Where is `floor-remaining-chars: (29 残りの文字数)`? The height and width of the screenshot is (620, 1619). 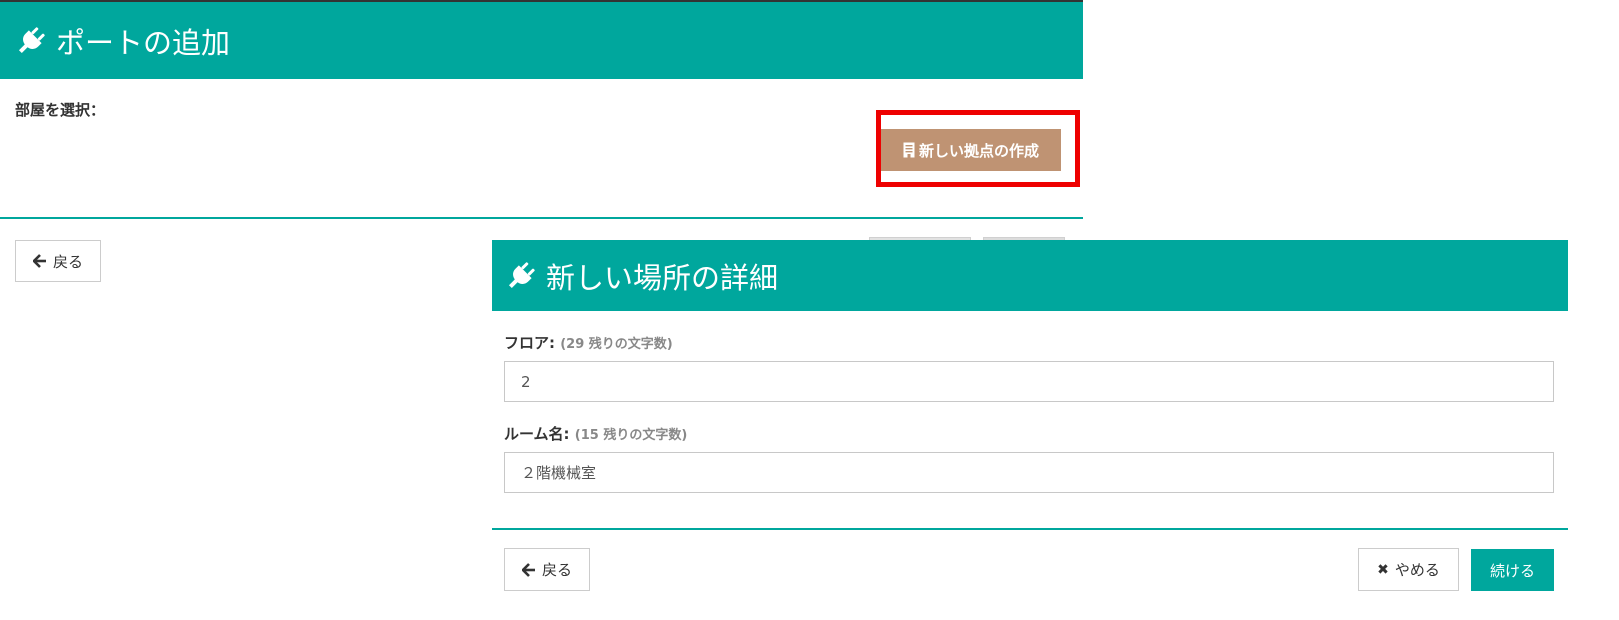
floor-remaining-chars: (29 残りの文字数) is located at coordinates (616, 344).